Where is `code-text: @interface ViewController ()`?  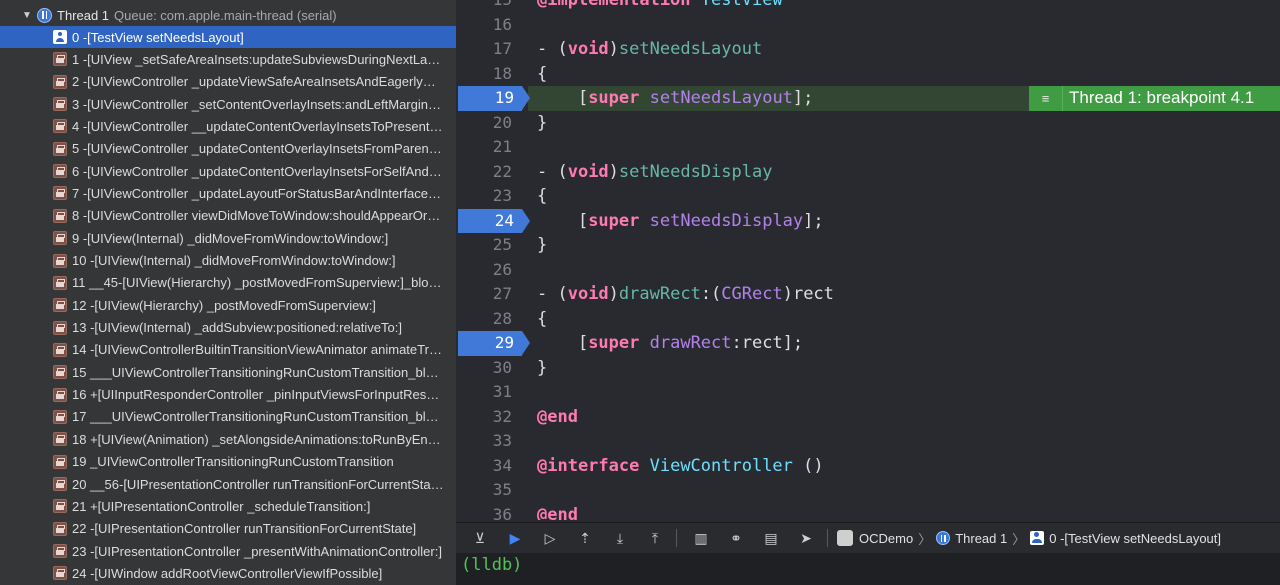
code-text: @interface ViewController () is located at coordinates (680, 465).